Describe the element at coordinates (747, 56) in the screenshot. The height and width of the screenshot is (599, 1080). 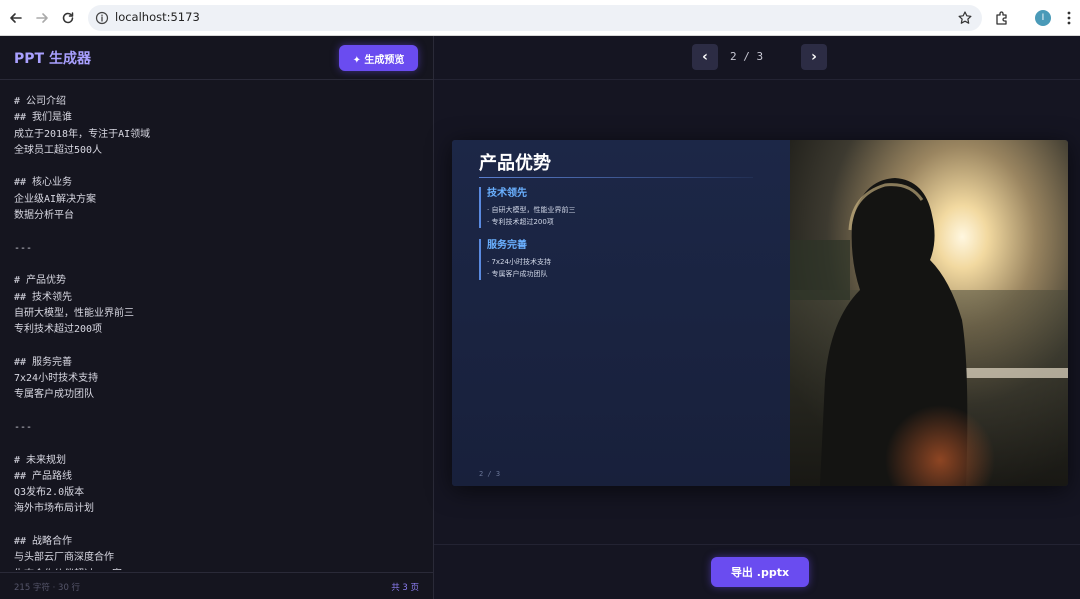
I see `page-indicator: 2 / 3` at that location.